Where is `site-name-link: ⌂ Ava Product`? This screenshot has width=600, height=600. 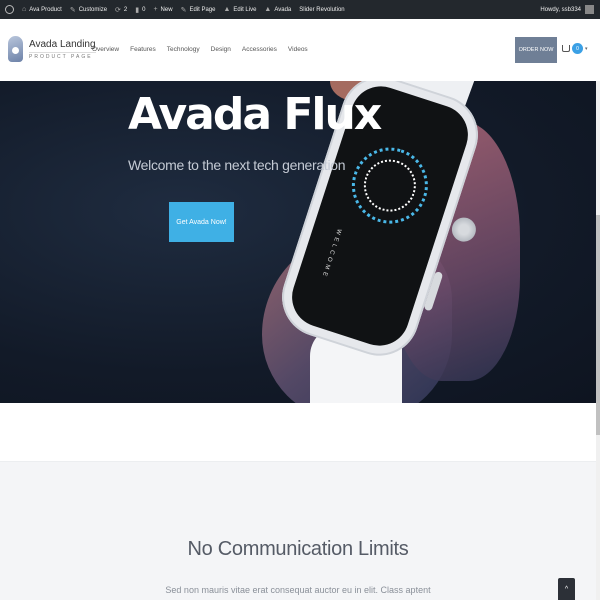
site-name-link: ⌂ Ava Product is located at coordinates (42, 9).